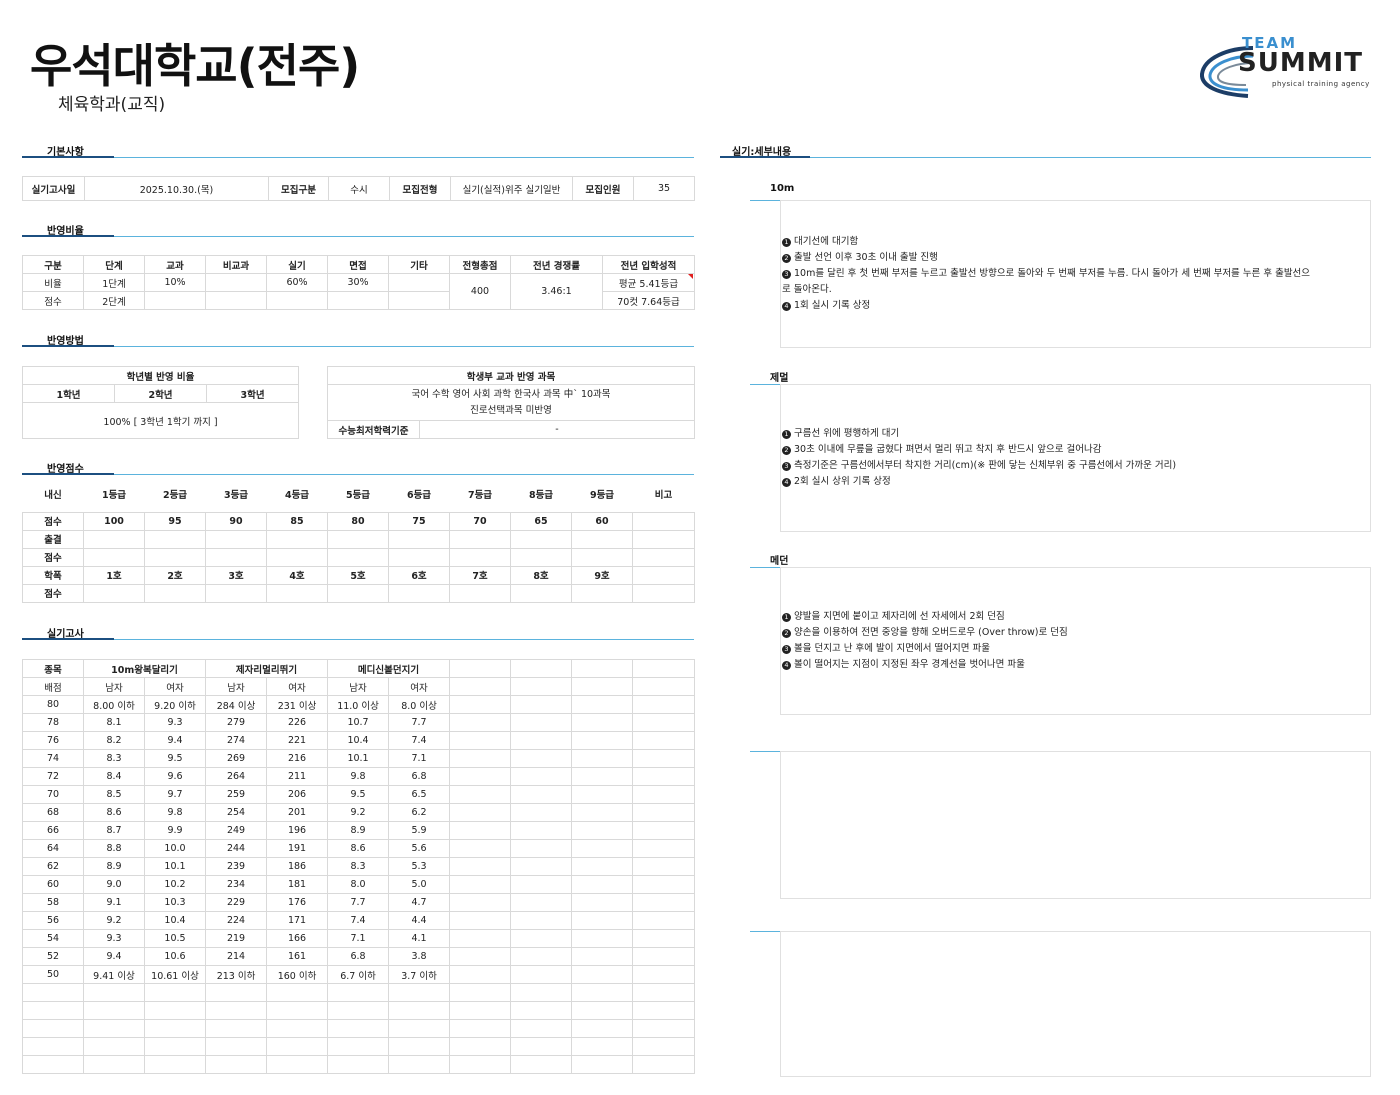 Image resolution: width=1400 pixels, height=1095 pixels. I want to click on comment-marker-icon, so click(690, 276).